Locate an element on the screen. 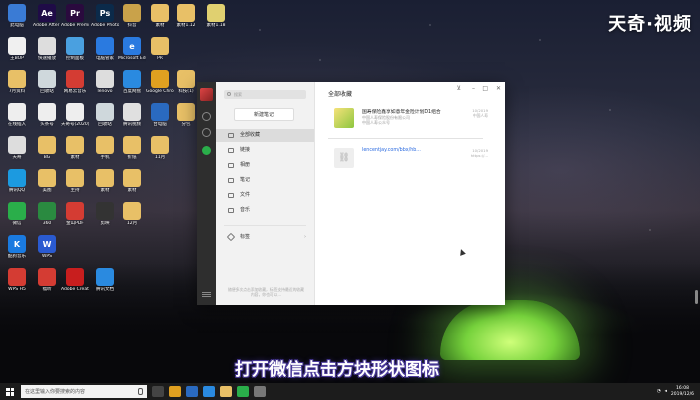 This screenshot has width=700, height=400. desktop-icon: 腾讯文档 is located at coordinates (105, 280).